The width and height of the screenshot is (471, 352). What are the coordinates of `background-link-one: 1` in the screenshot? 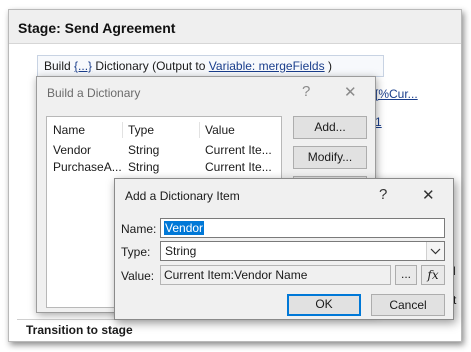 It's located at (378, 122).